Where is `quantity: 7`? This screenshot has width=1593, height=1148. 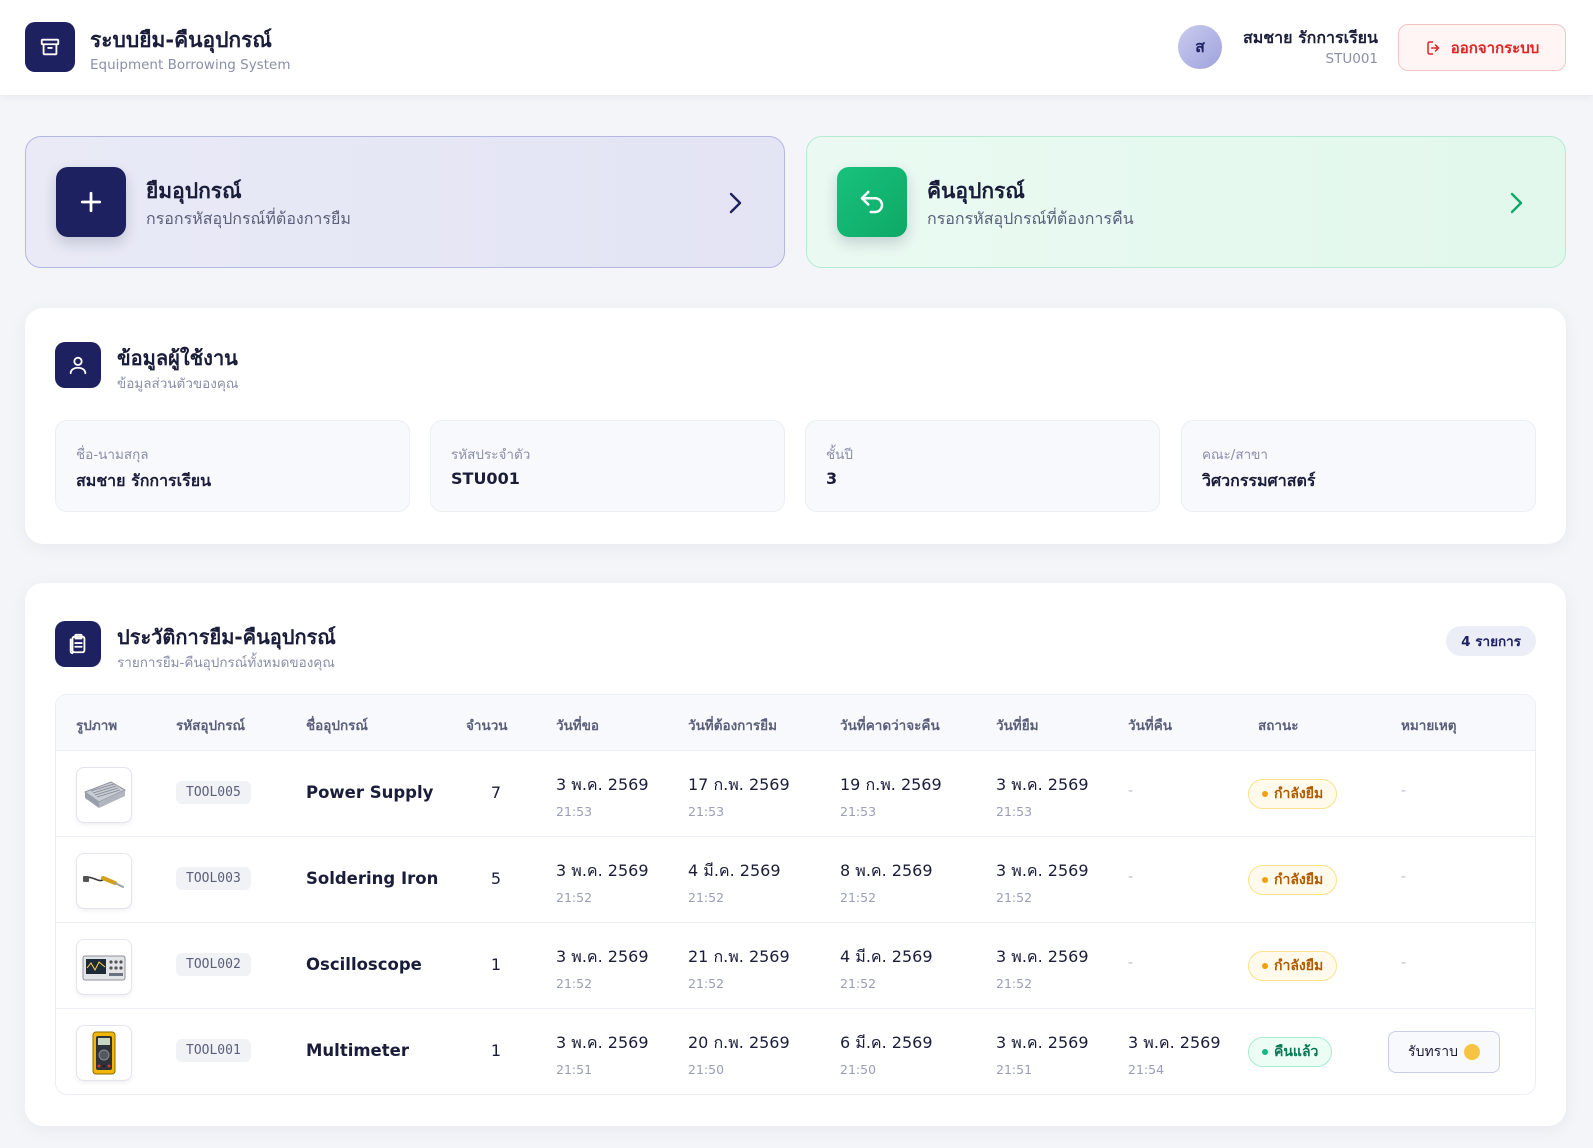
quantity: 7 is located at coordinates (496, 792).